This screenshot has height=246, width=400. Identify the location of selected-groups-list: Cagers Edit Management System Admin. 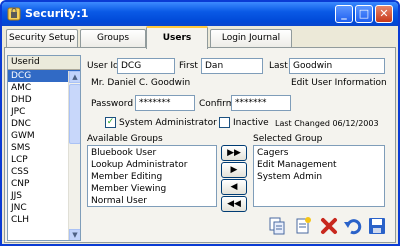
(319, 176).